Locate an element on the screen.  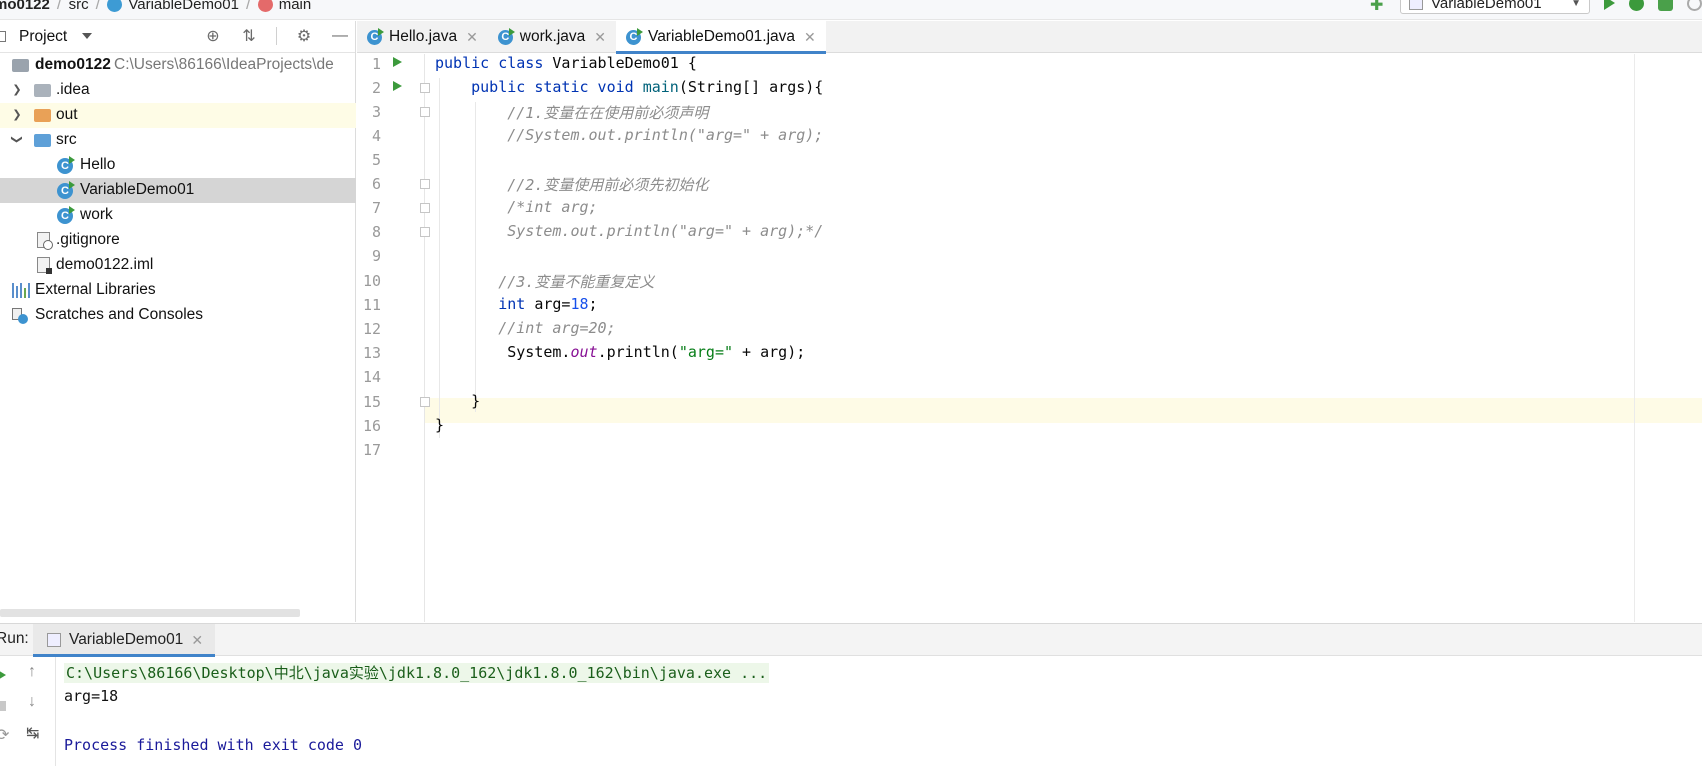
collapse-all-icon: ⇅ is located at coordinates (249, 36).